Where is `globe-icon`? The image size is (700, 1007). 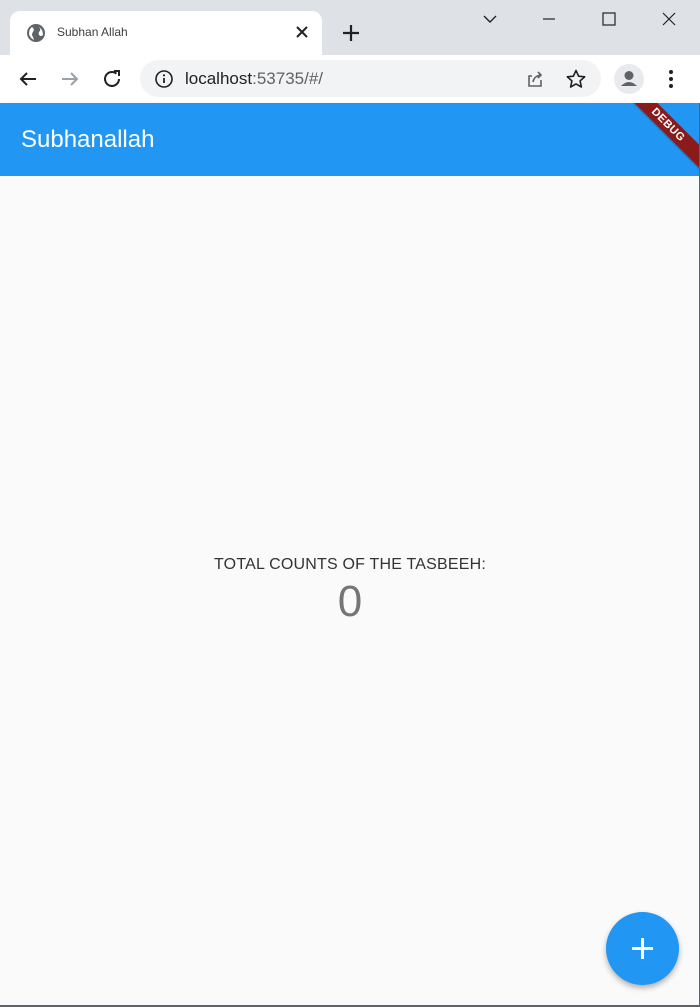
globe-icon is located at coordinates (36, 33).